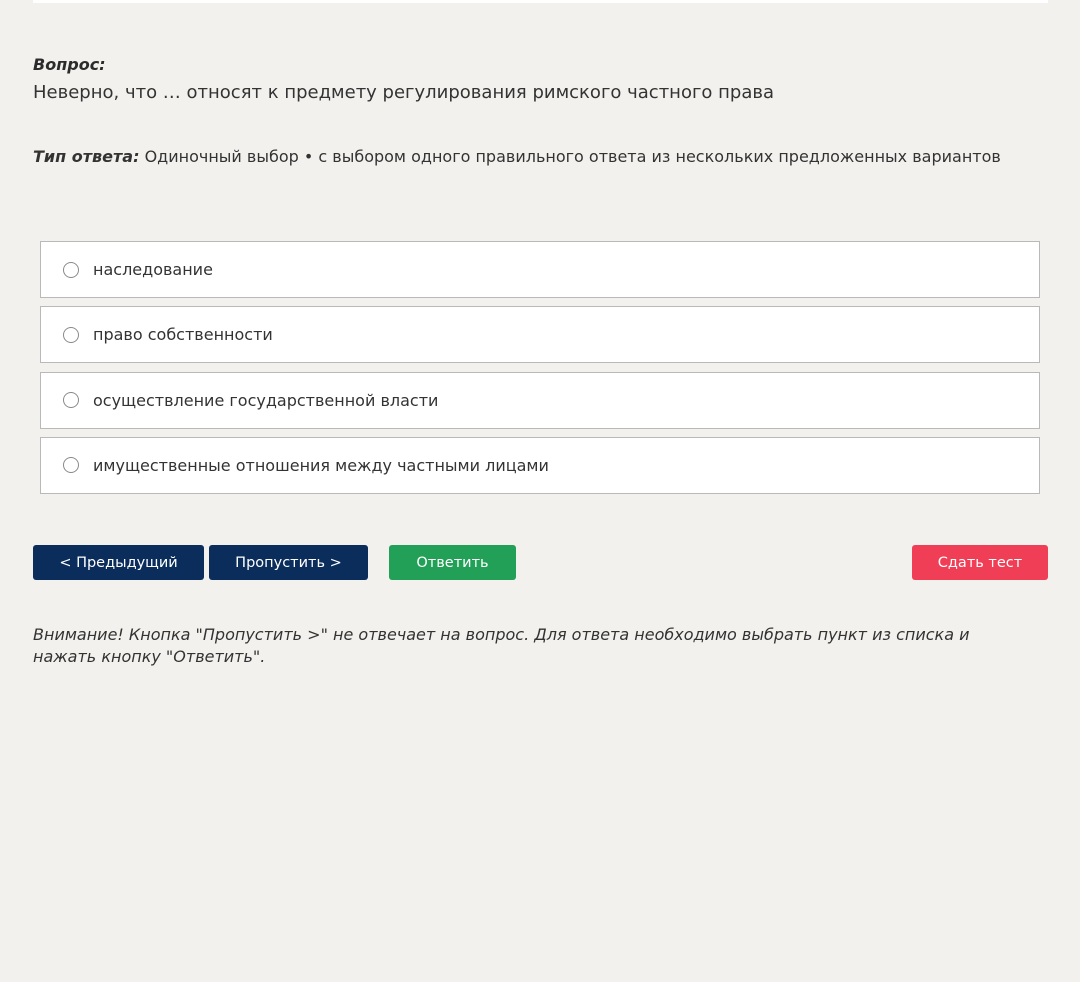 The image size is (1080, 982). What do you see at coordinates (183, 335) in the screenshot?
I see `option-label: право собственности` at bounding box center [183, 335].